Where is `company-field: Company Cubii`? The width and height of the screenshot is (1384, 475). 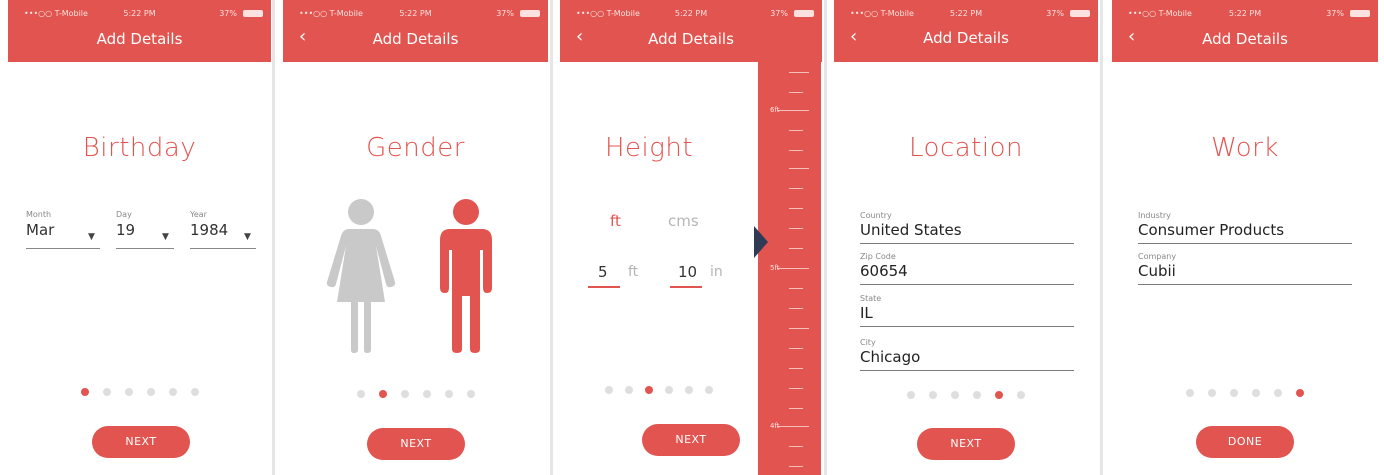 company-field: Company Cubii is located at coordinates (1245, 268).